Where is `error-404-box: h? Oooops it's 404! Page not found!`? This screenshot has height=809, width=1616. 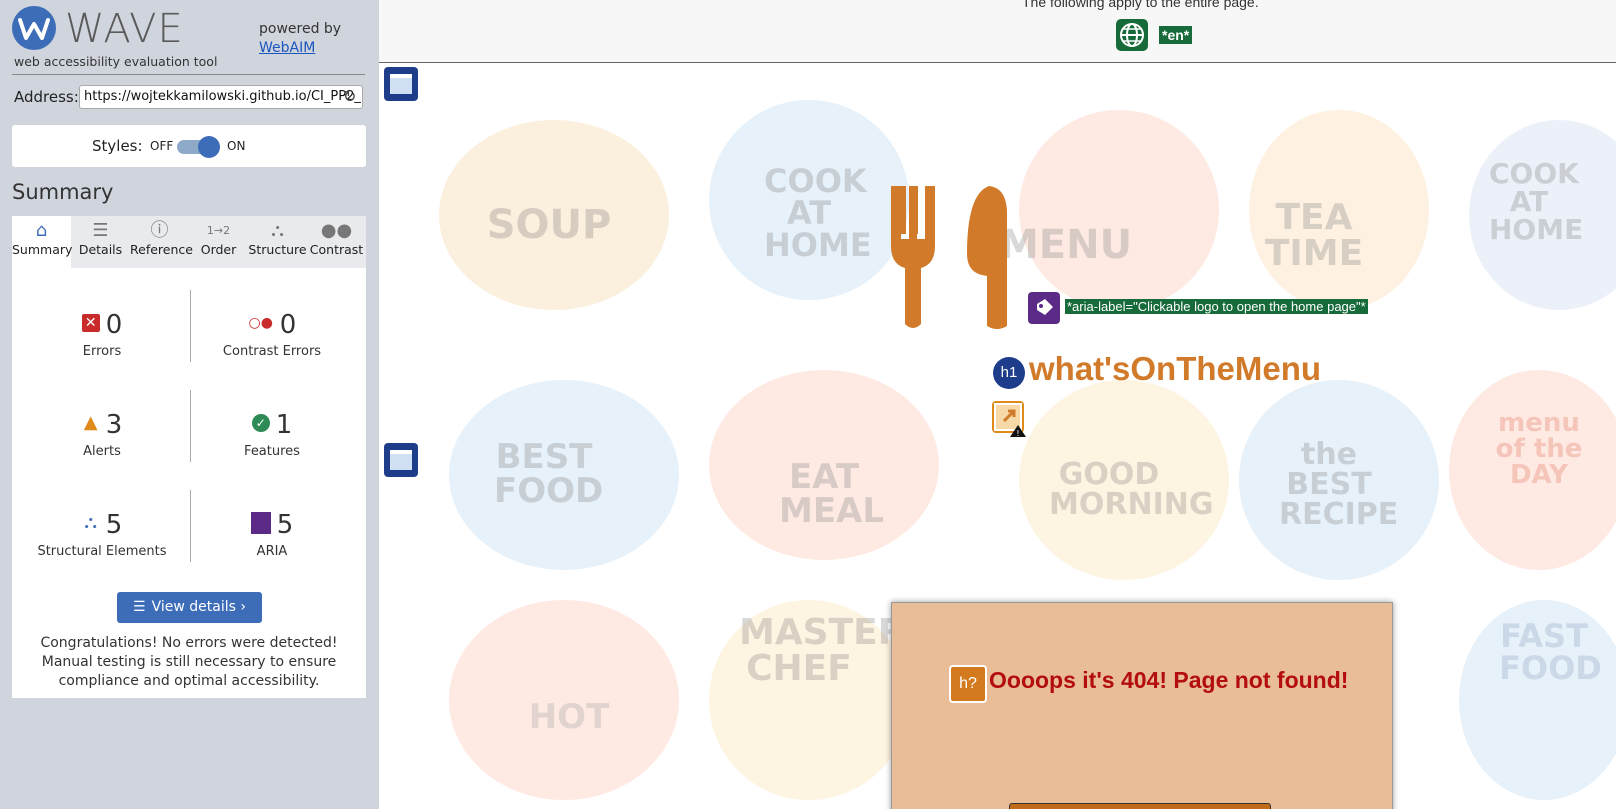
error-404-box: h? Oooops it's 404! Page not found! is located at coordinates (1142, 705).